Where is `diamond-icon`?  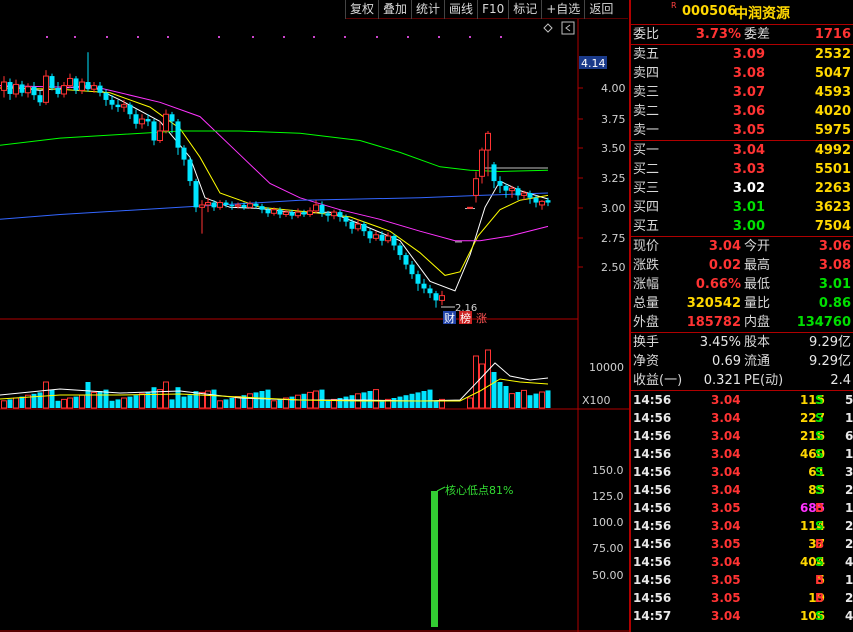 diamond-icon is located at coordinates (548, 28).